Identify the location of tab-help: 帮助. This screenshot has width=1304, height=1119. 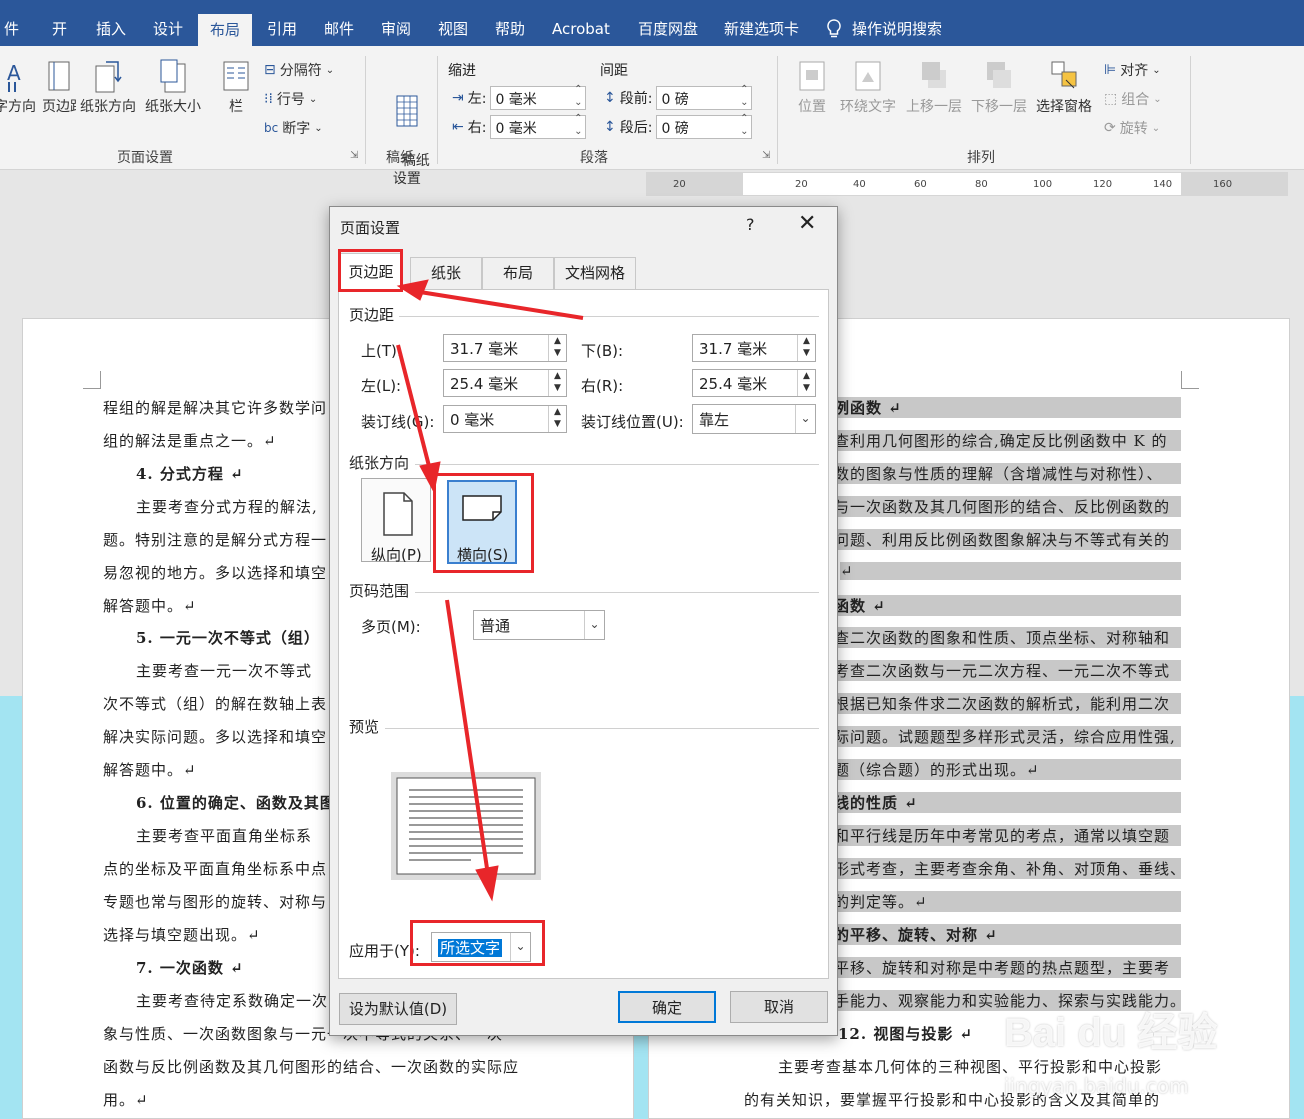
(510, 29).